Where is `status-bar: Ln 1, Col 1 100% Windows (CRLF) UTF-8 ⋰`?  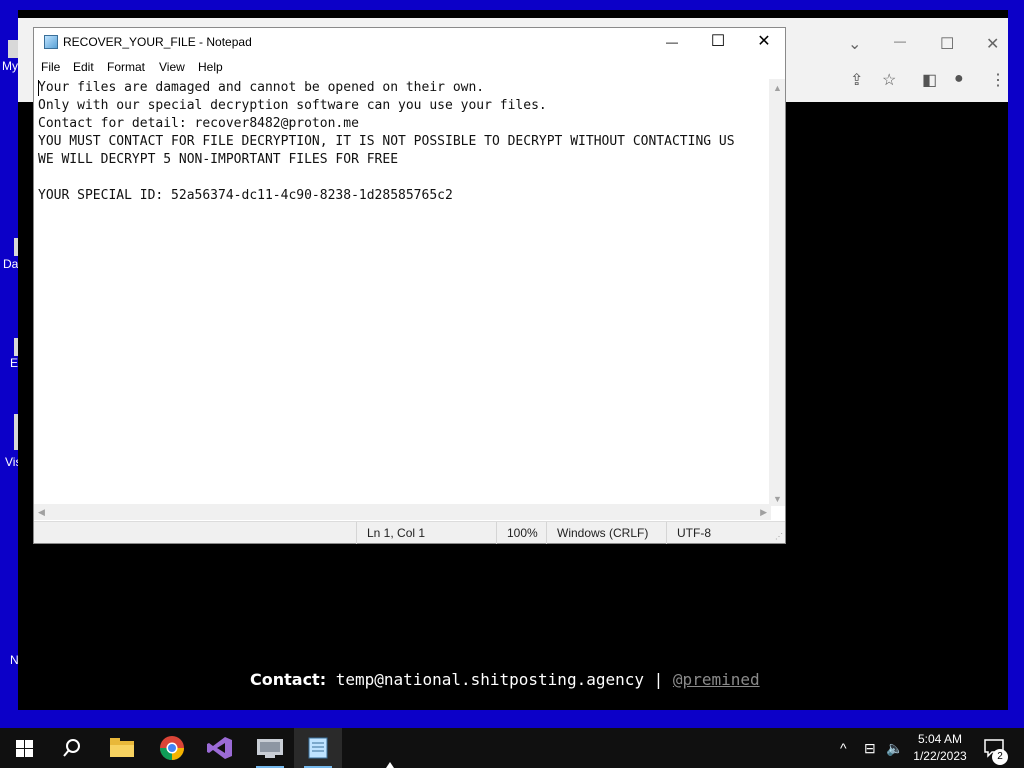 status-bar: Ln 1, Col 1 100% Windows (CRLF) UTF-8 ⋰ is located at coordinates (410, 532).